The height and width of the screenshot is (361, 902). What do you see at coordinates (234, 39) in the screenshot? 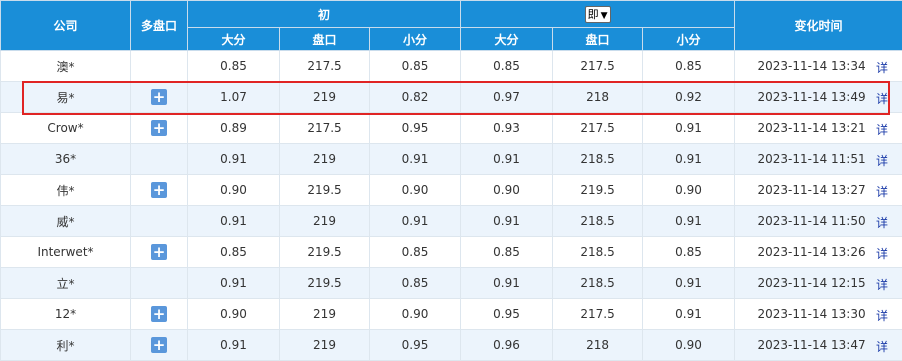
I see `header-initial-big: 大分` at bounding box center [234, 39].